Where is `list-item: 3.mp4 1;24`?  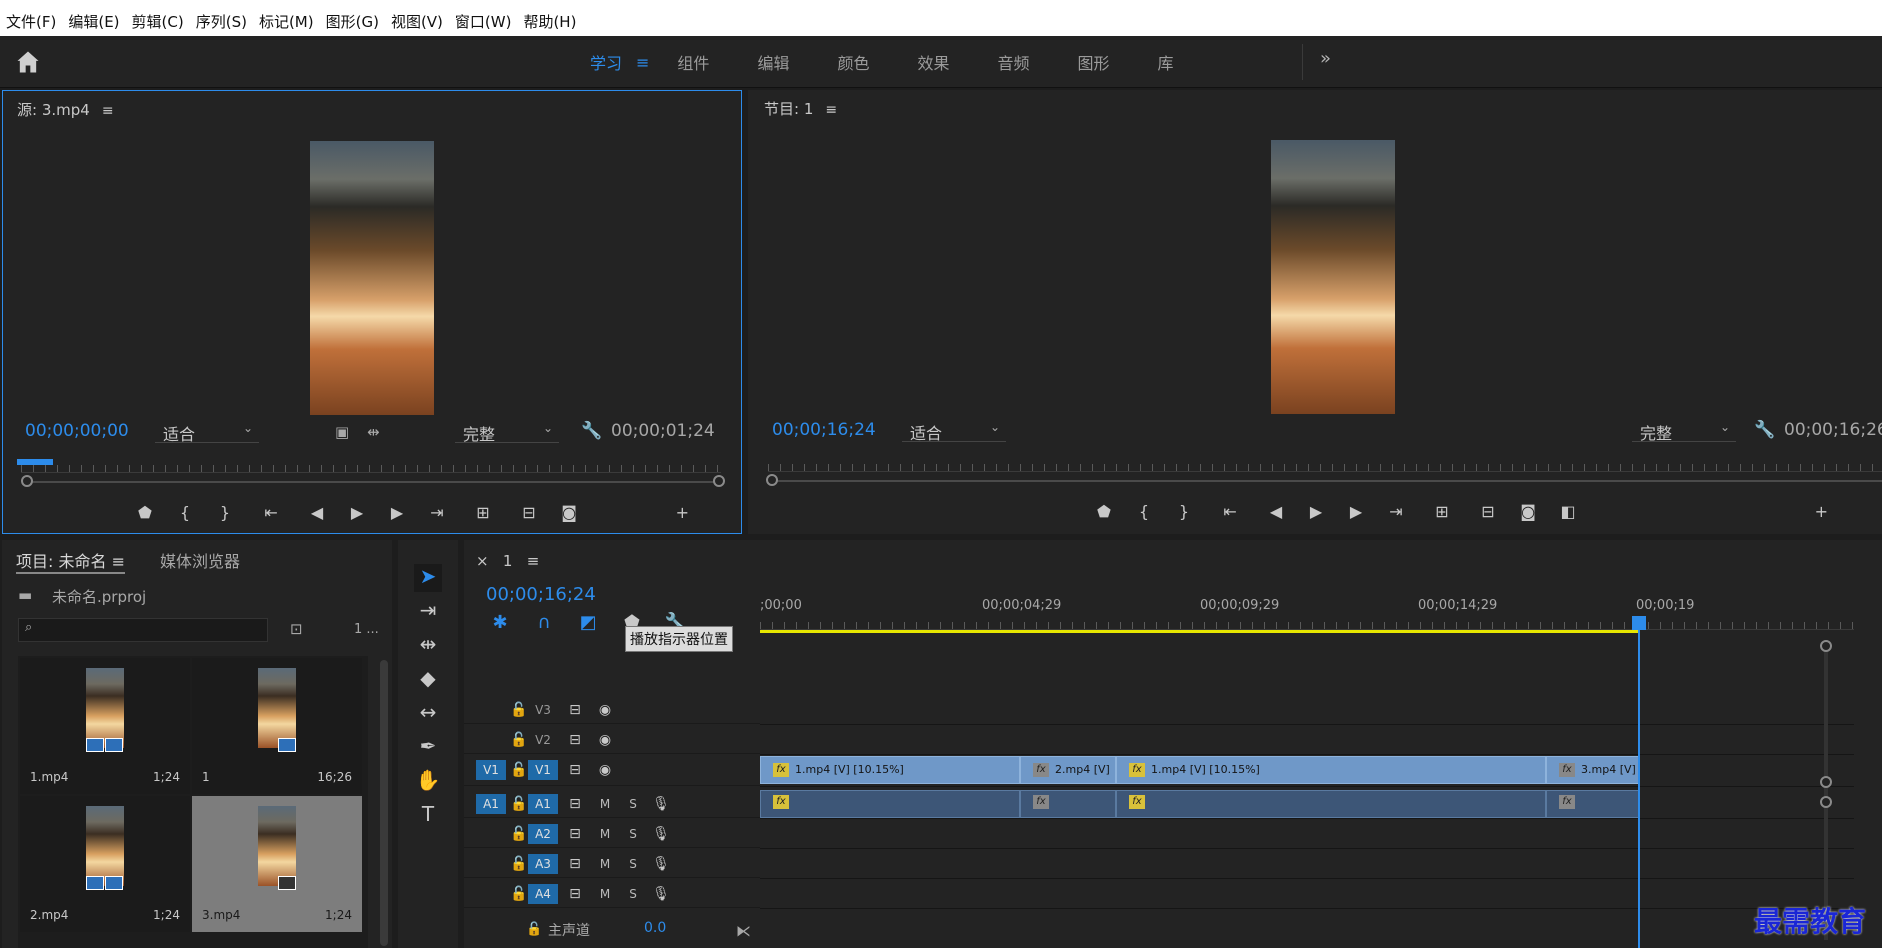
list-item: 3.mp4 1;24 is located at coordinates (277, 864).